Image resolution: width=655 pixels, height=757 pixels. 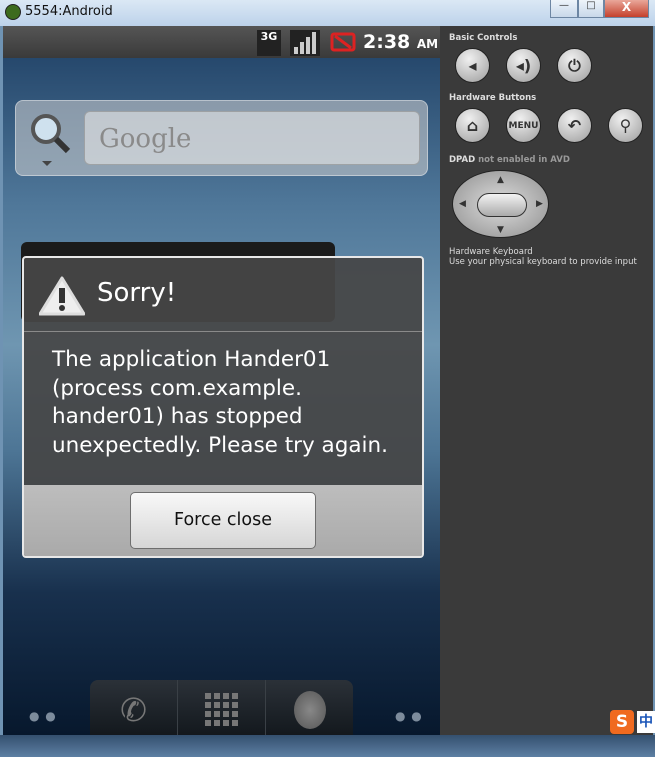 What do you see at coordinates (50, 140) in the screenshot?
I see `search-icon` at bounding box center [50, 140].